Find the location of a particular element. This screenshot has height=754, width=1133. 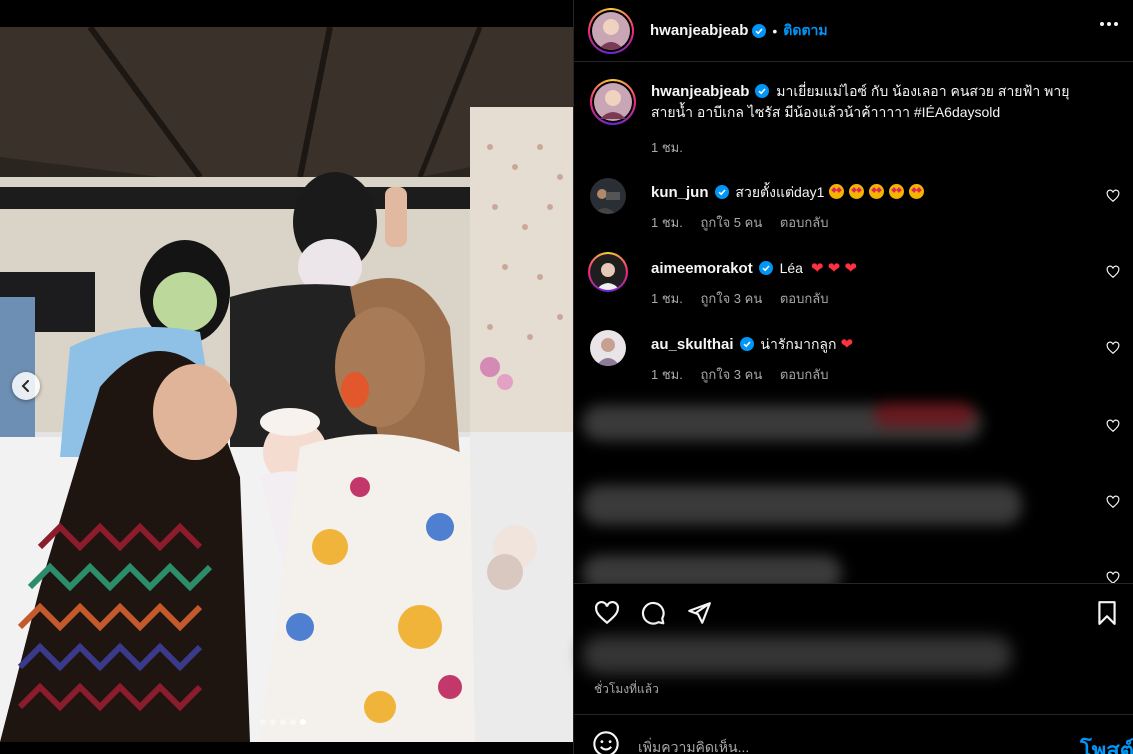

bookmark-icon is located at coordinates (1107, 613).